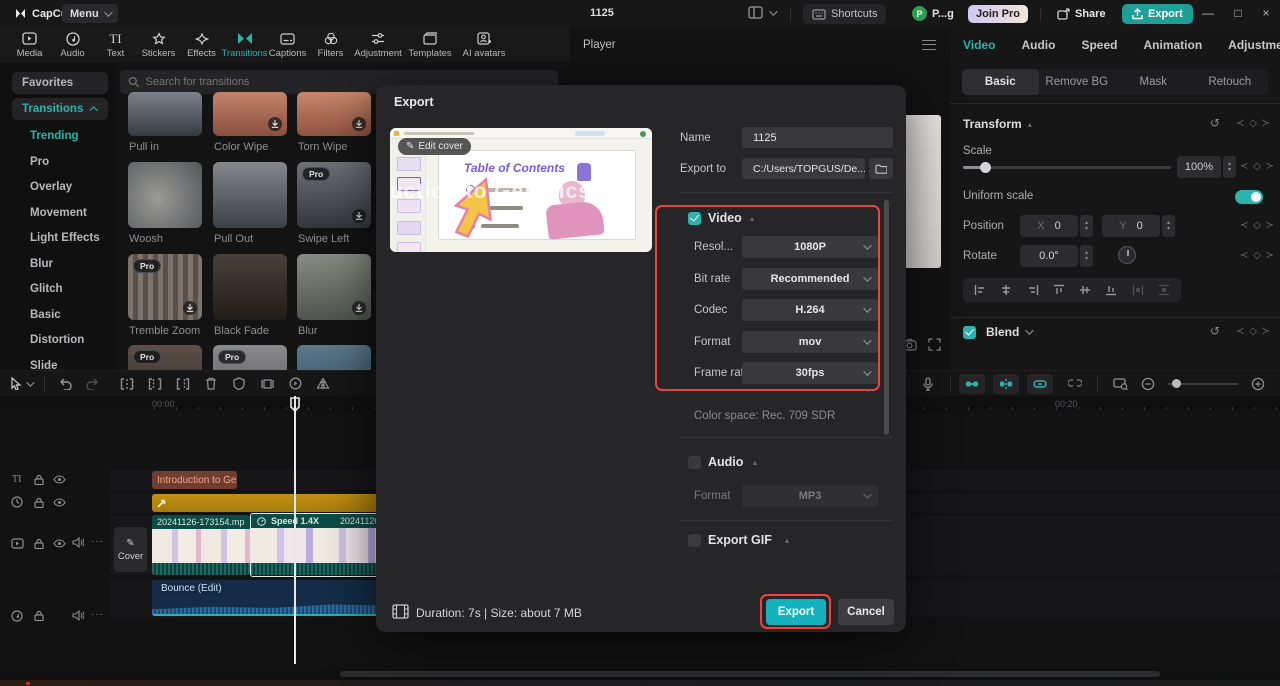  I want to click on sidebar-item-basic: Basic, so click(60, 315).